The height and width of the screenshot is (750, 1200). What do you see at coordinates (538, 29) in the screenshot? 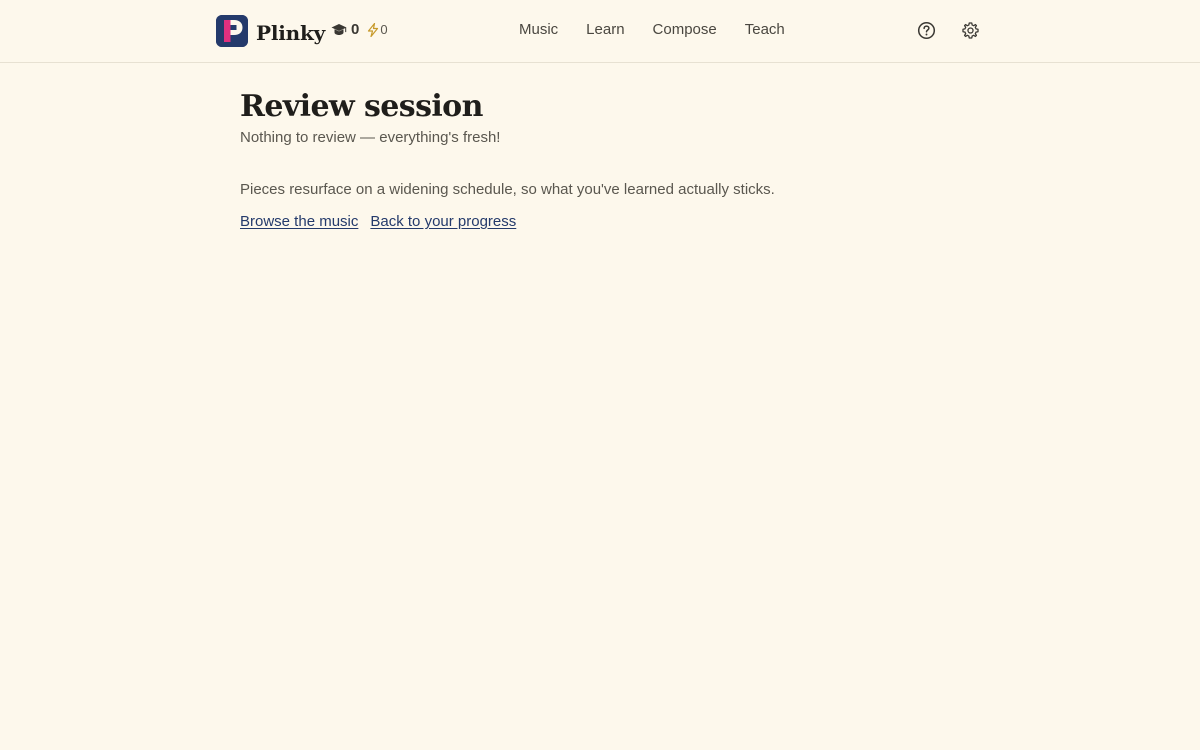
I see `nav-item-music: Music` at bounding box center [538, 29].